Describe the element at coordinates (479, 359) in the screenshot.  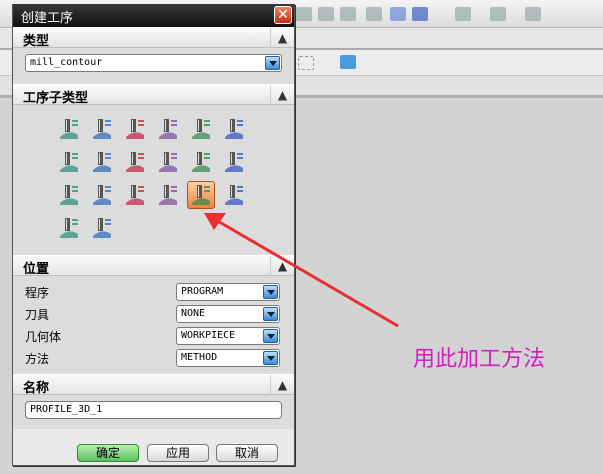
I see `annotation-text: 用此加工方法` at that location.